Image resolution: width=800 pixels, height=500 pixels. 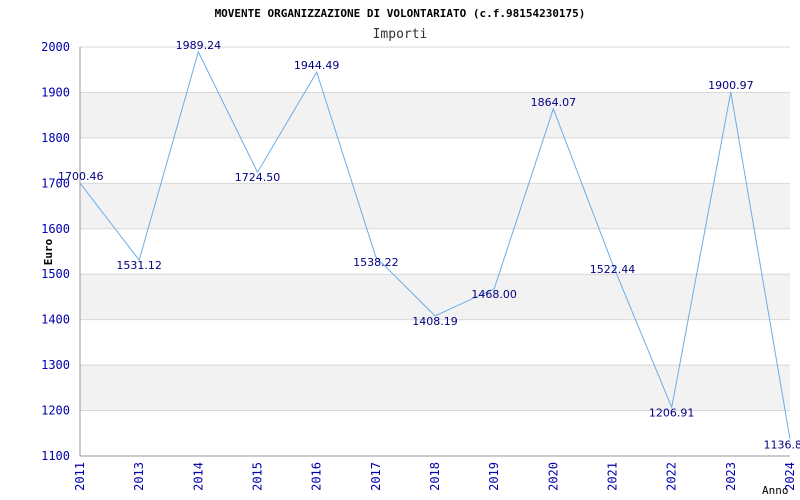 I want to click on x-axis-label: Anno, so click(x=775, y=490).